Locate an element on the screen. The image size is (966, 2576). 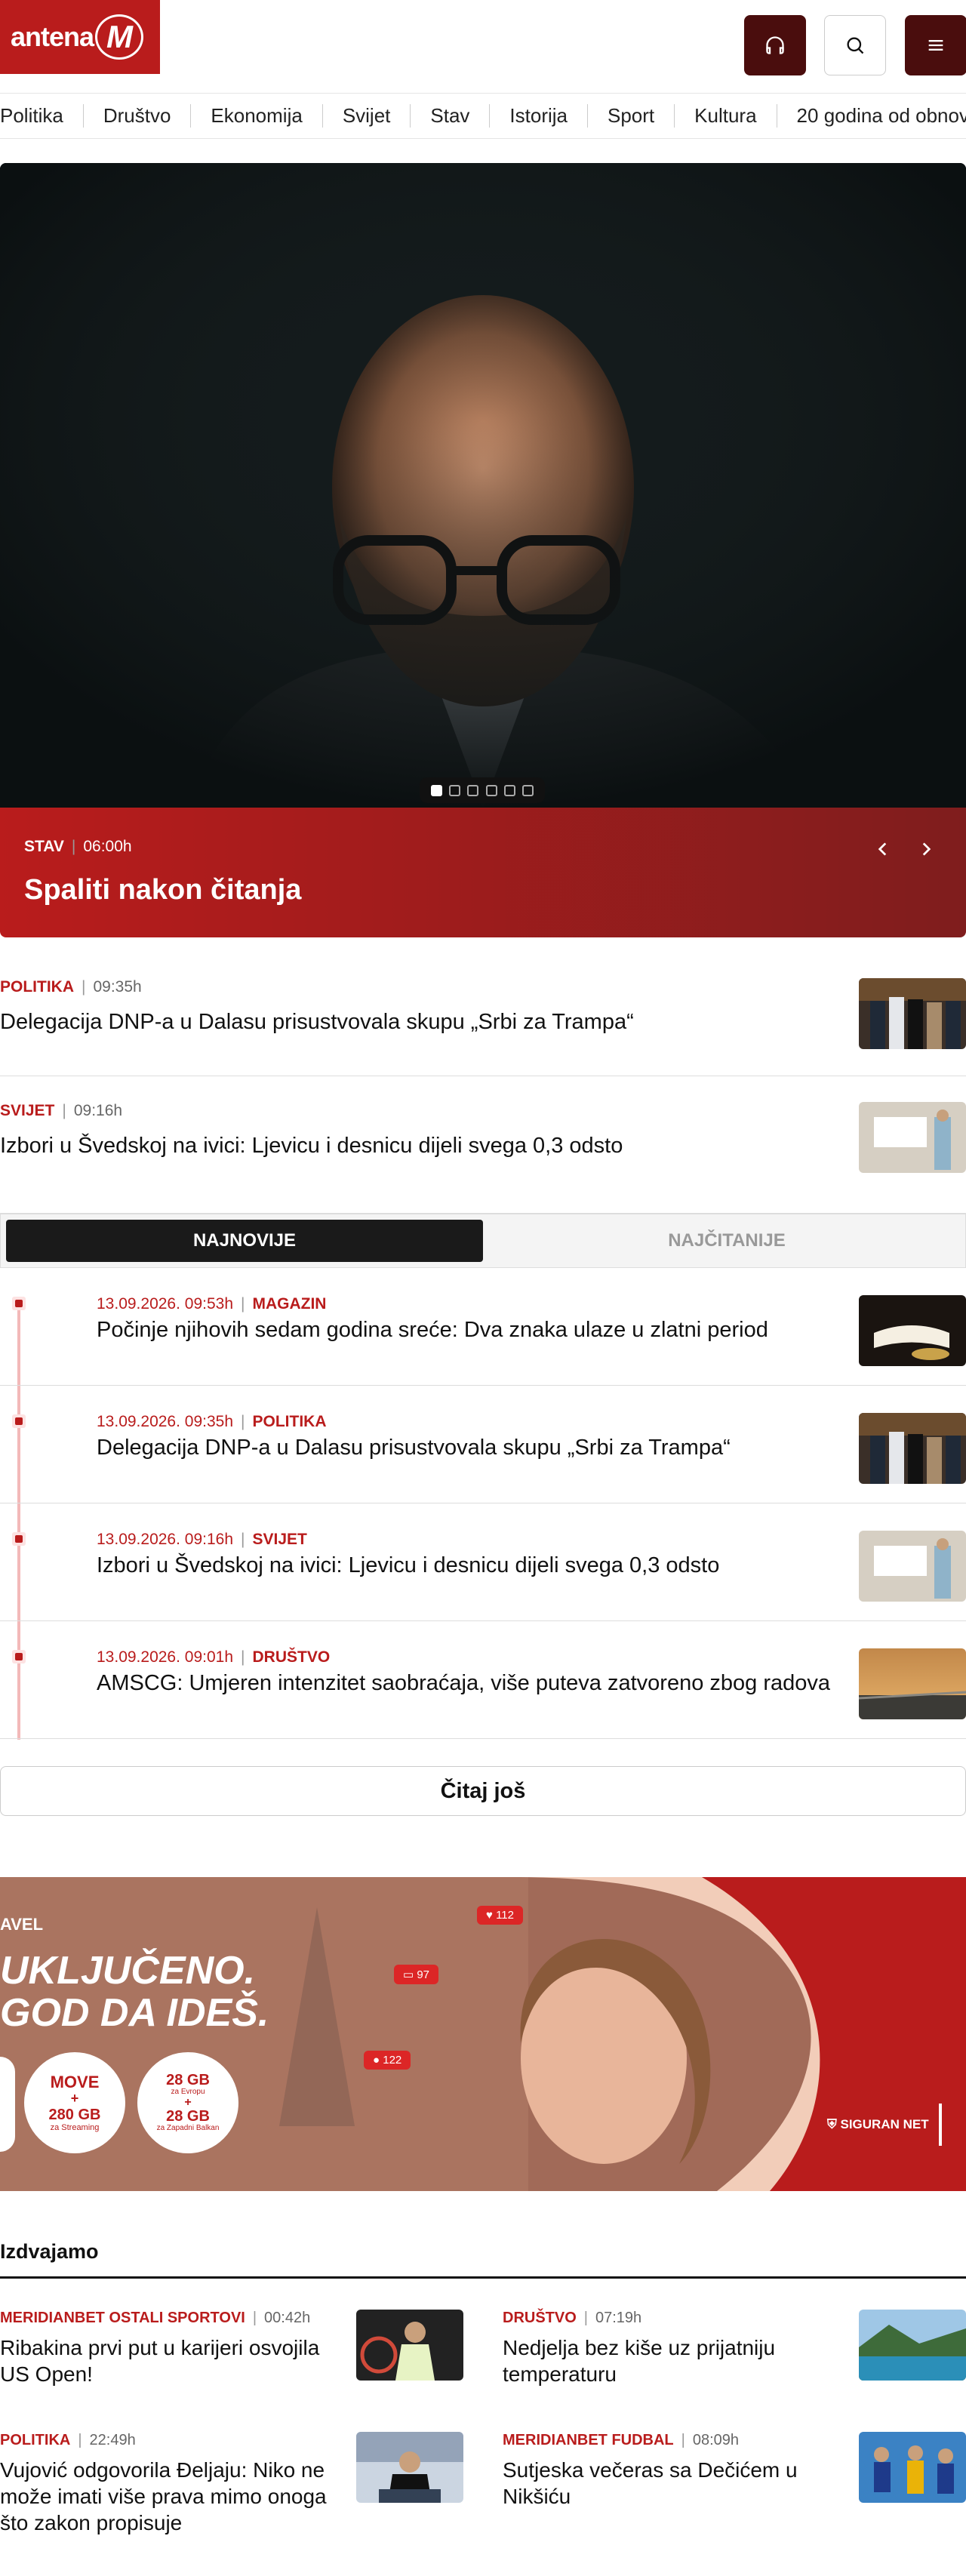
ad-circle-move: MOVE +280 GB za Streaming is located at coordinates (74, 2102).